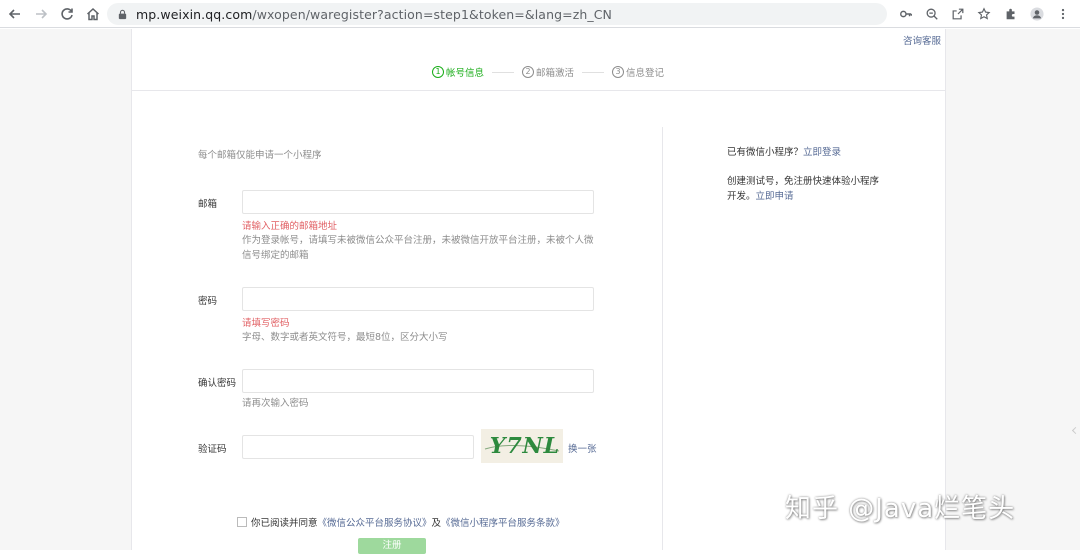 This screenshot has height=554, width=1080. Describe the element at coordinates (242, 522) in the screenshot. I see `agree-checkbox` at that location.